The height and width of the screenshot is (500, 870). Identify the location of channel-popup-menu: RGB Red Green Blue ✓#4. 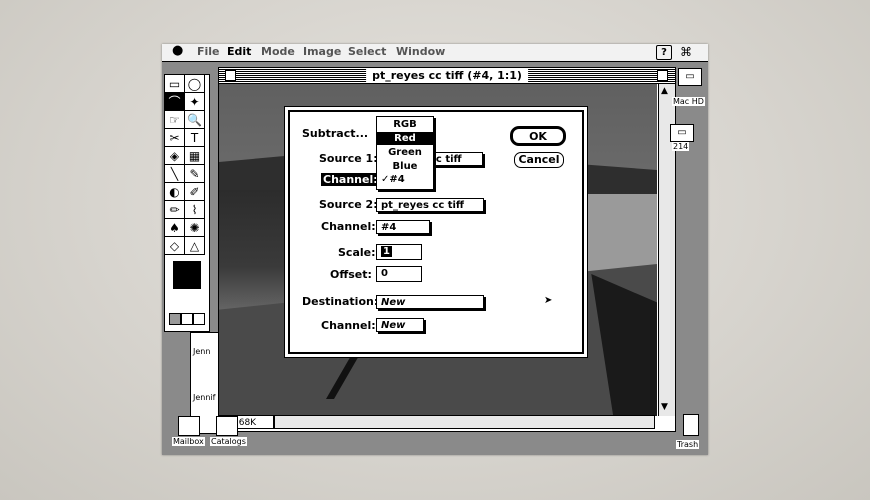
(405, 153).